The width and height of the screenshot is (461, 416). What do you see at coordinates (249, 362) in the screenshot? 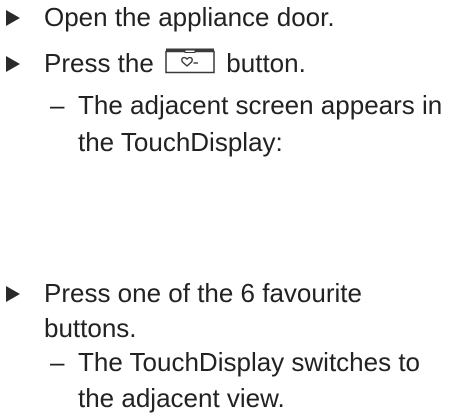
I see `step-3-result-line-1: The TouchDisplay switches to` at bounding box center [249, 362].